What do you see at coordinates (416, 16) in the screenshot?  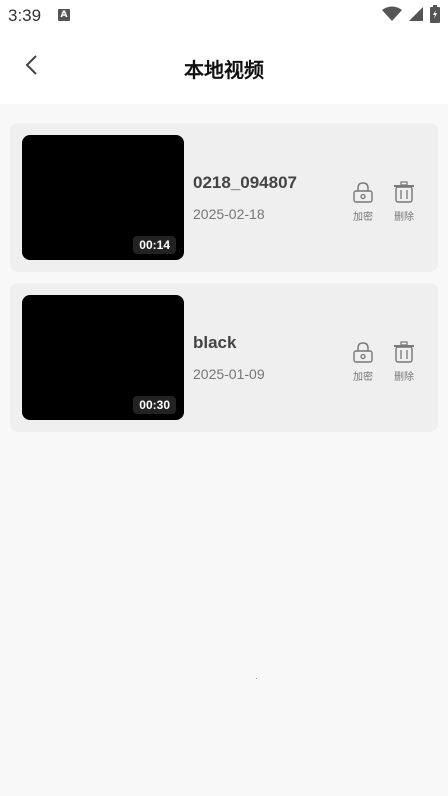 I see `signal-icon` at bounding box center [416, 16].